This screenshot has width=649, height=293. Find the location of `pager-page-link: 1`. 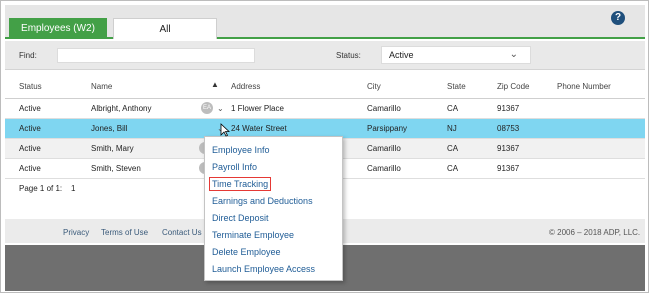

pager-page-link: 1 is located at coordinates (73, 188).